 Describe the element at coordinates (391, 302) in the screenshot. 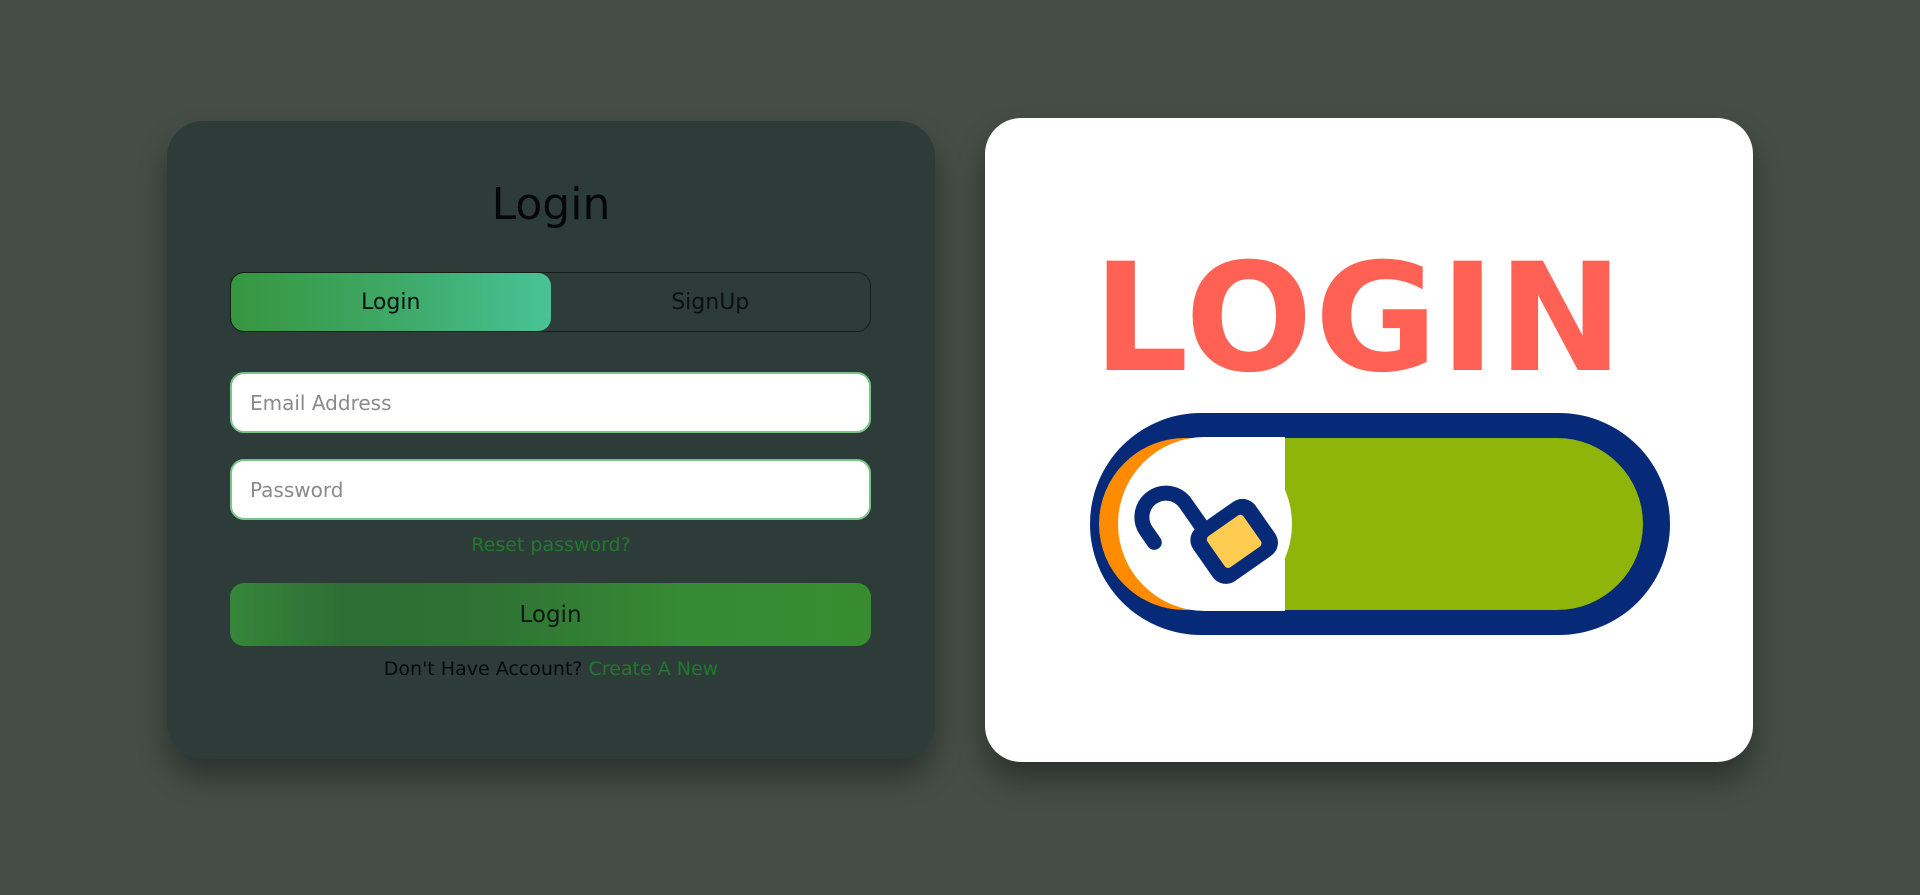

I see `tab-login: Login` at that location.